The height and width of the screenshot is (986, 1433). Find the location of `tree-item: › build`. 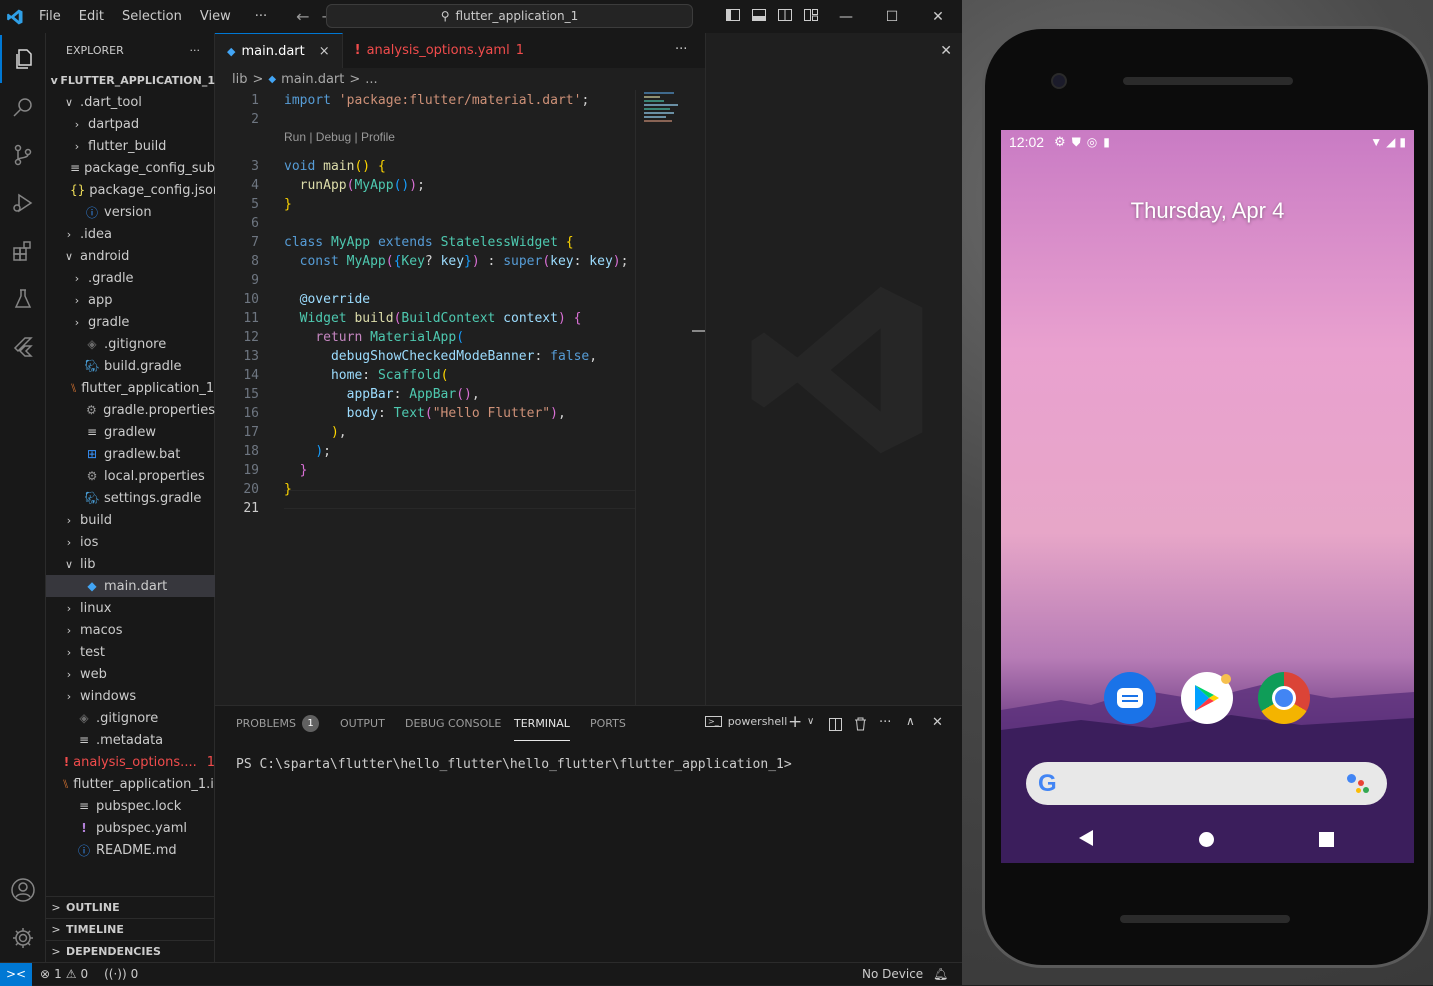

tree-item: › build is located at coordinates (130, 520).